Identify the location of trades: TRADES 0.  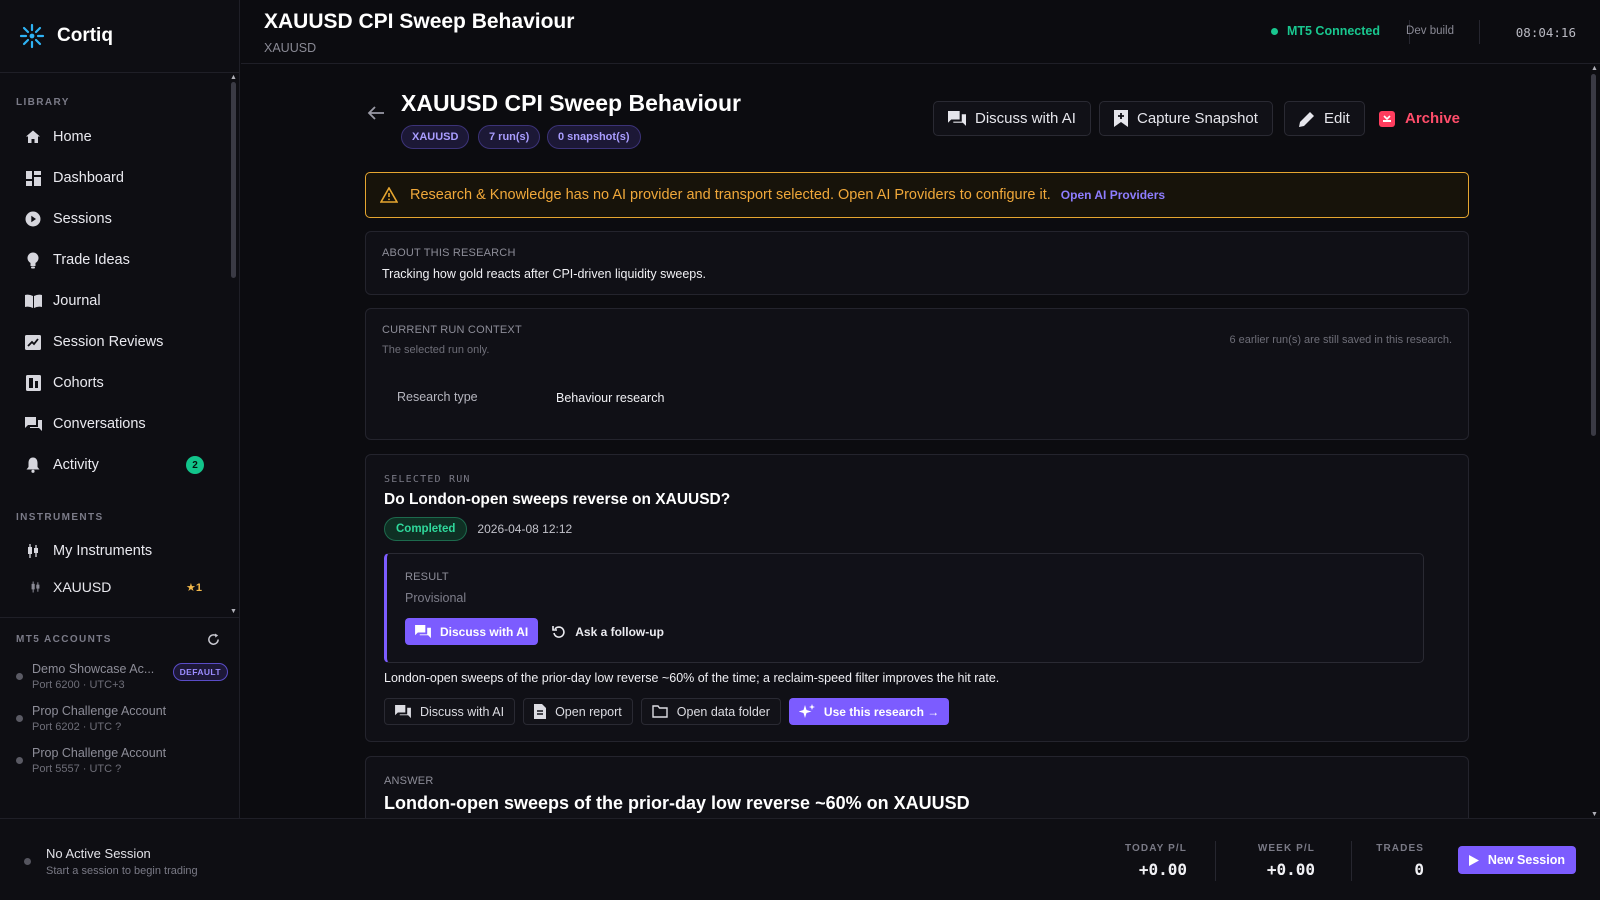
(1400, 861).